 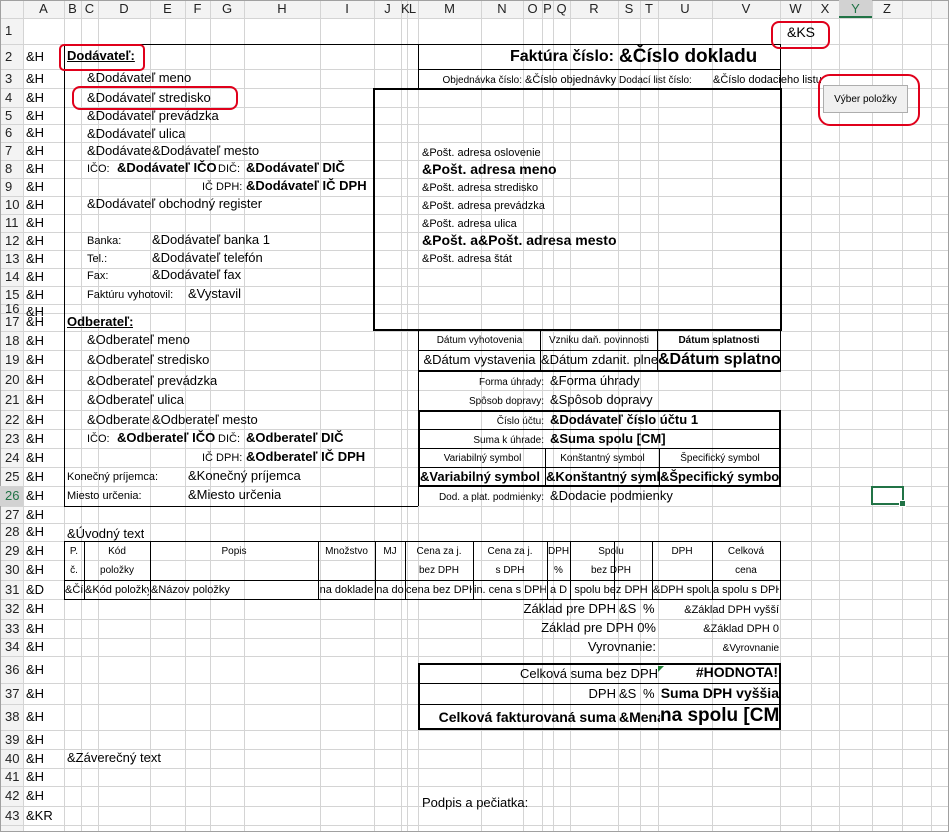 I want to click on customer-ico: &Odberateľ IČO, so click(x=167, y=438).